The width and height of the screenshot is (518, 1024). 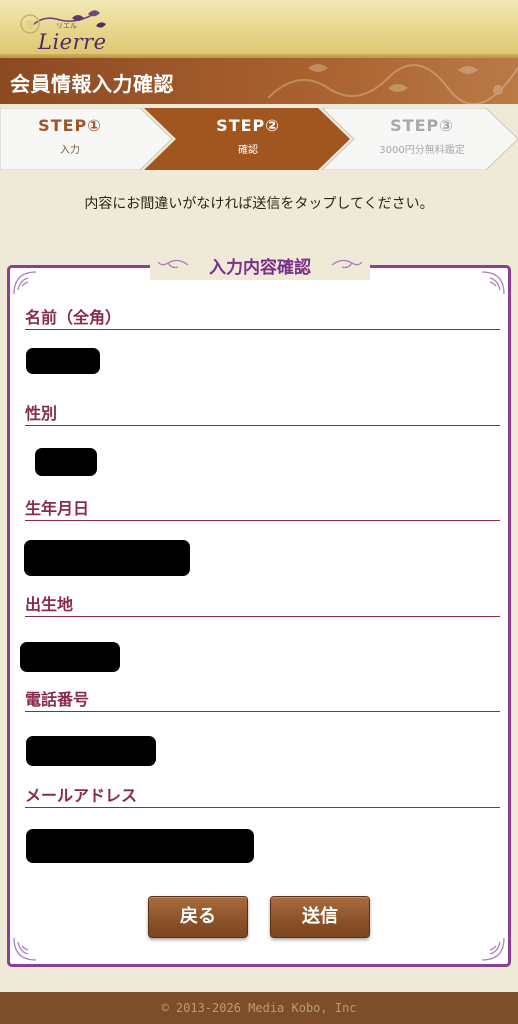 What do you see at coordinates (72, 42) in the screenshot?
I see `logo-text: Lierre` at bounding box center [72, 42].